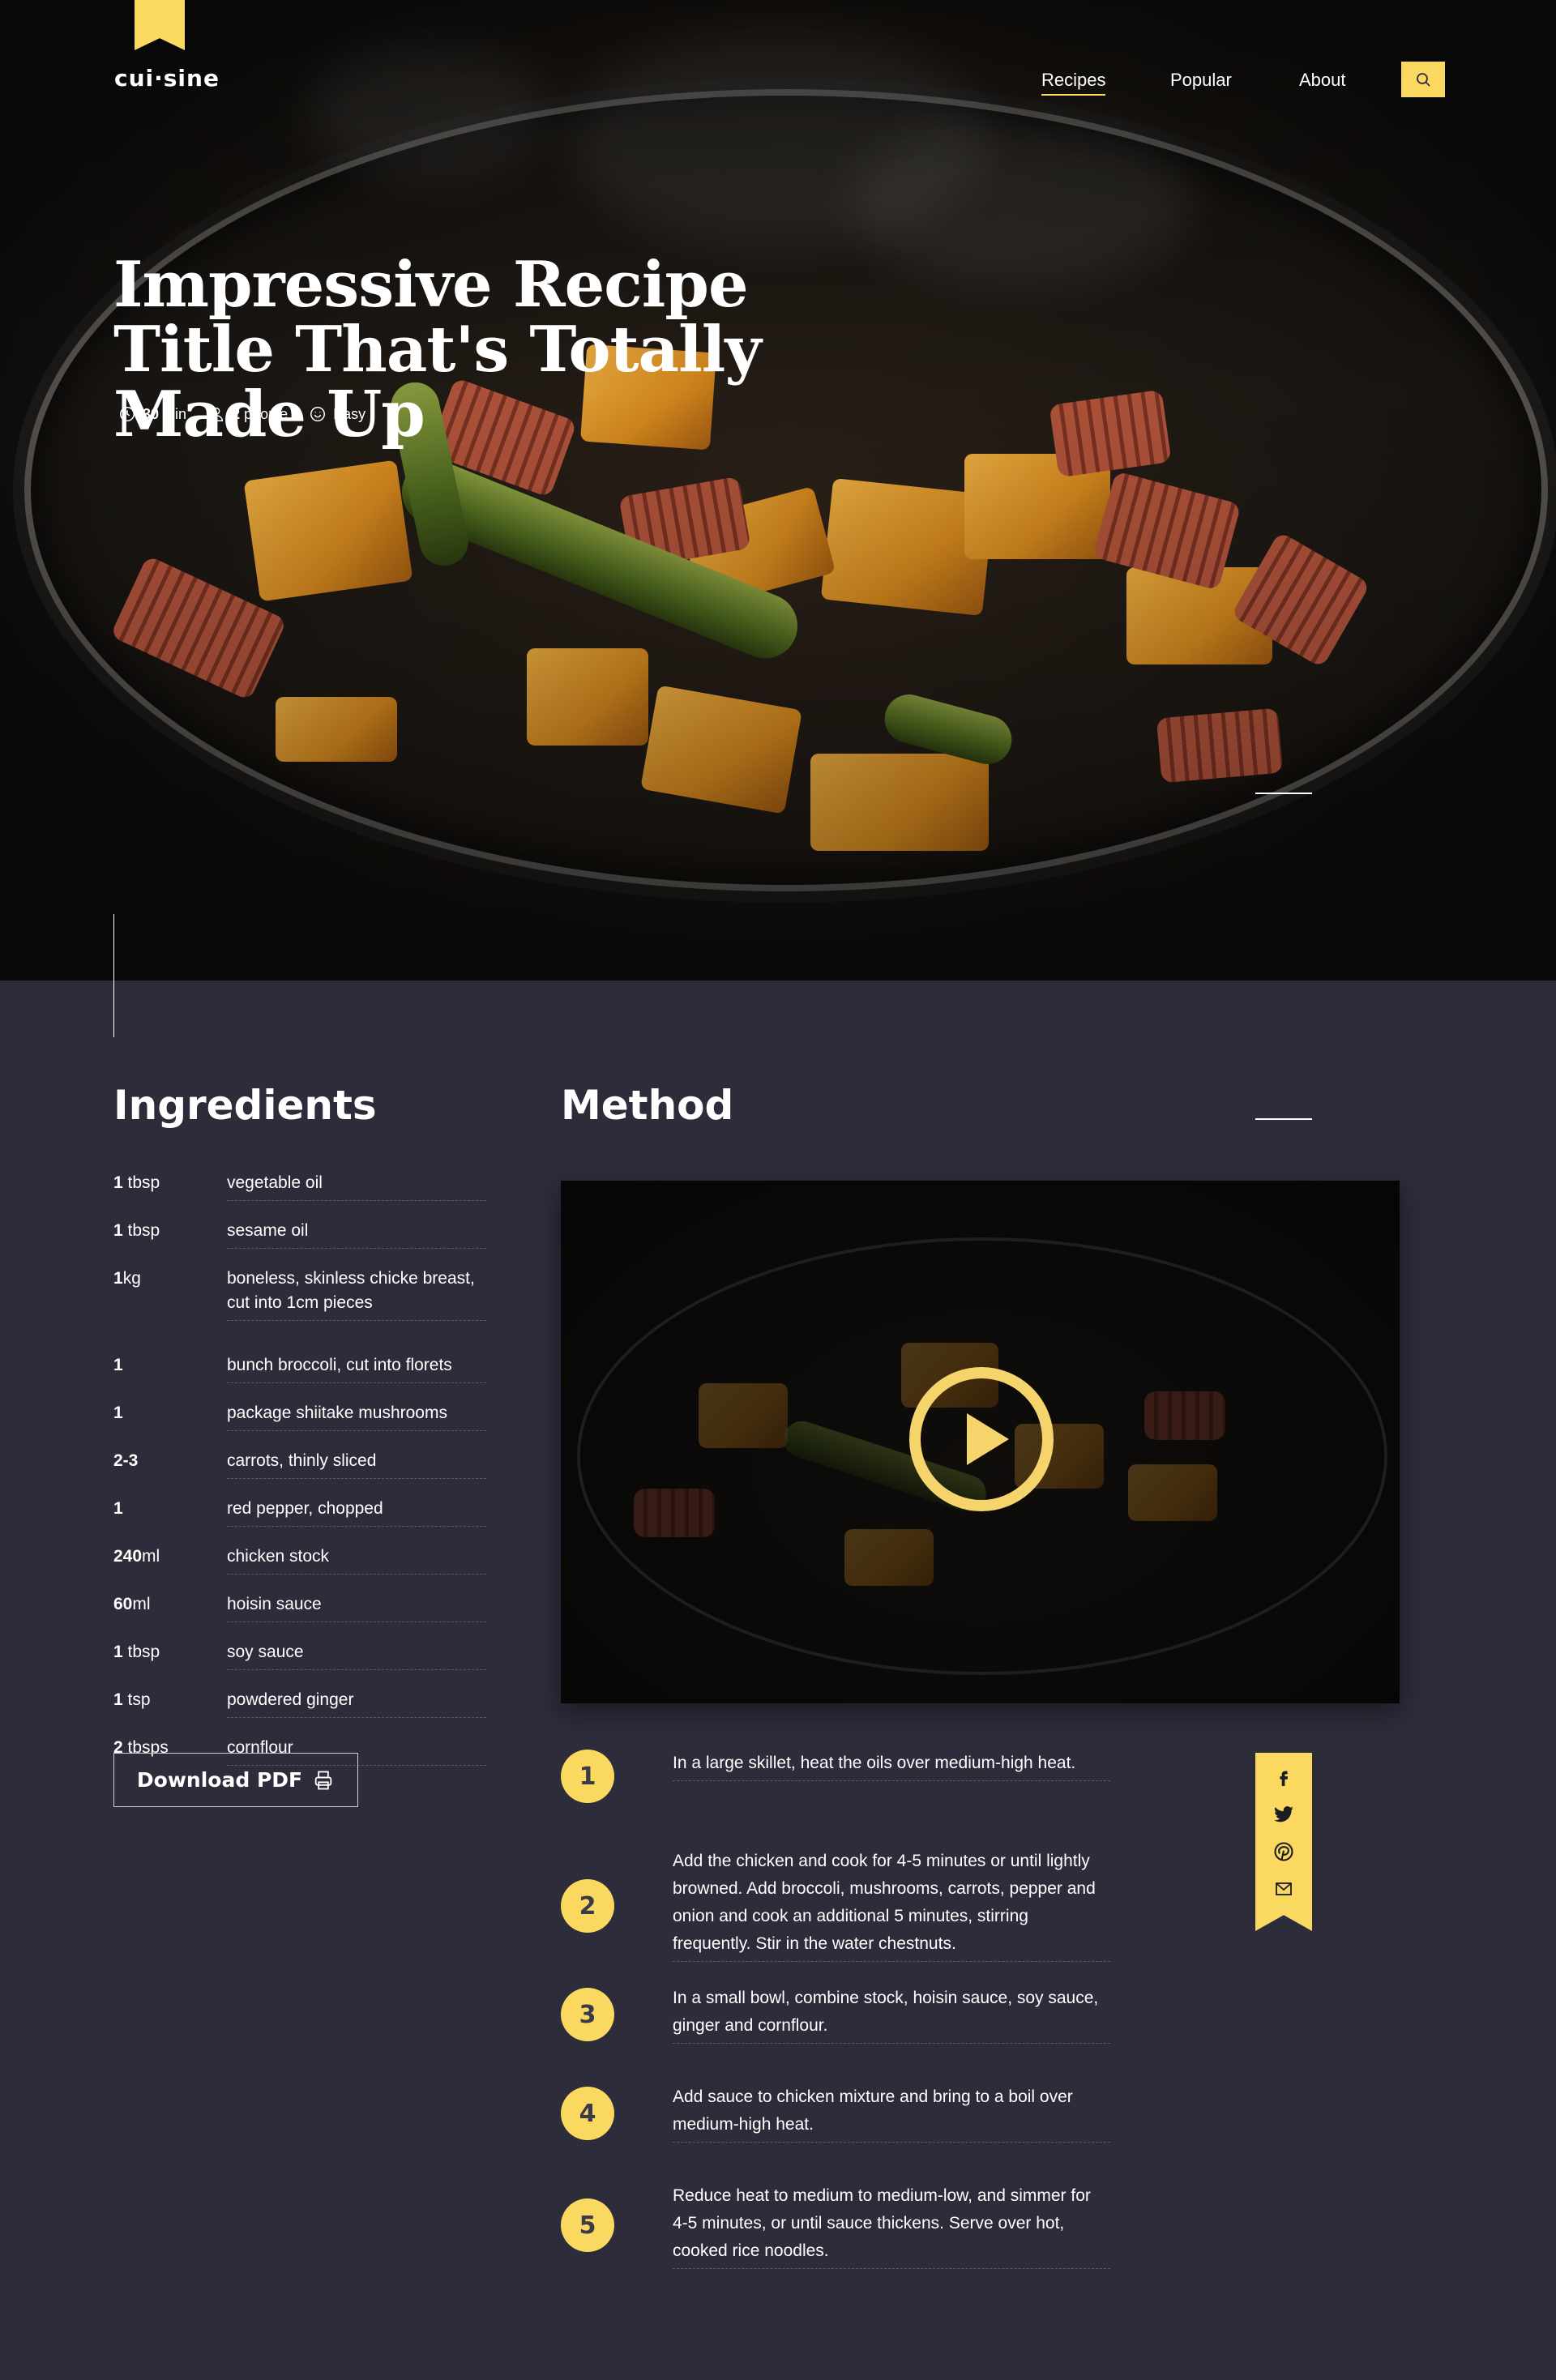  I want to click on step-number: 2, so click(587, 1906).